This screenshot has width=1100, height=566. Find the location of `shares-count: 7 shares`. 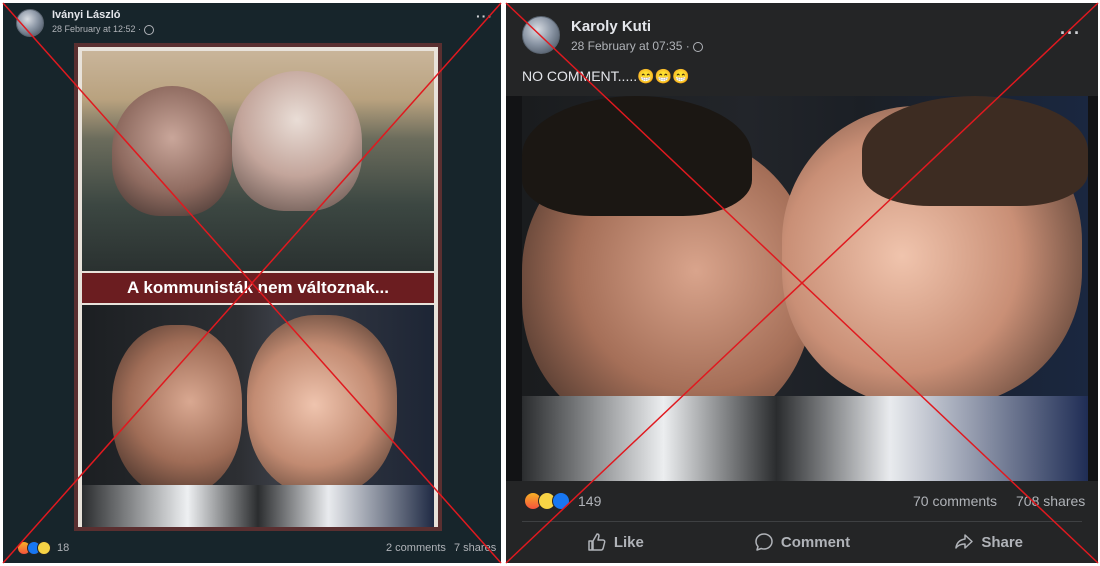

shares-count: 7 shares is located at coordinates (475, 548).